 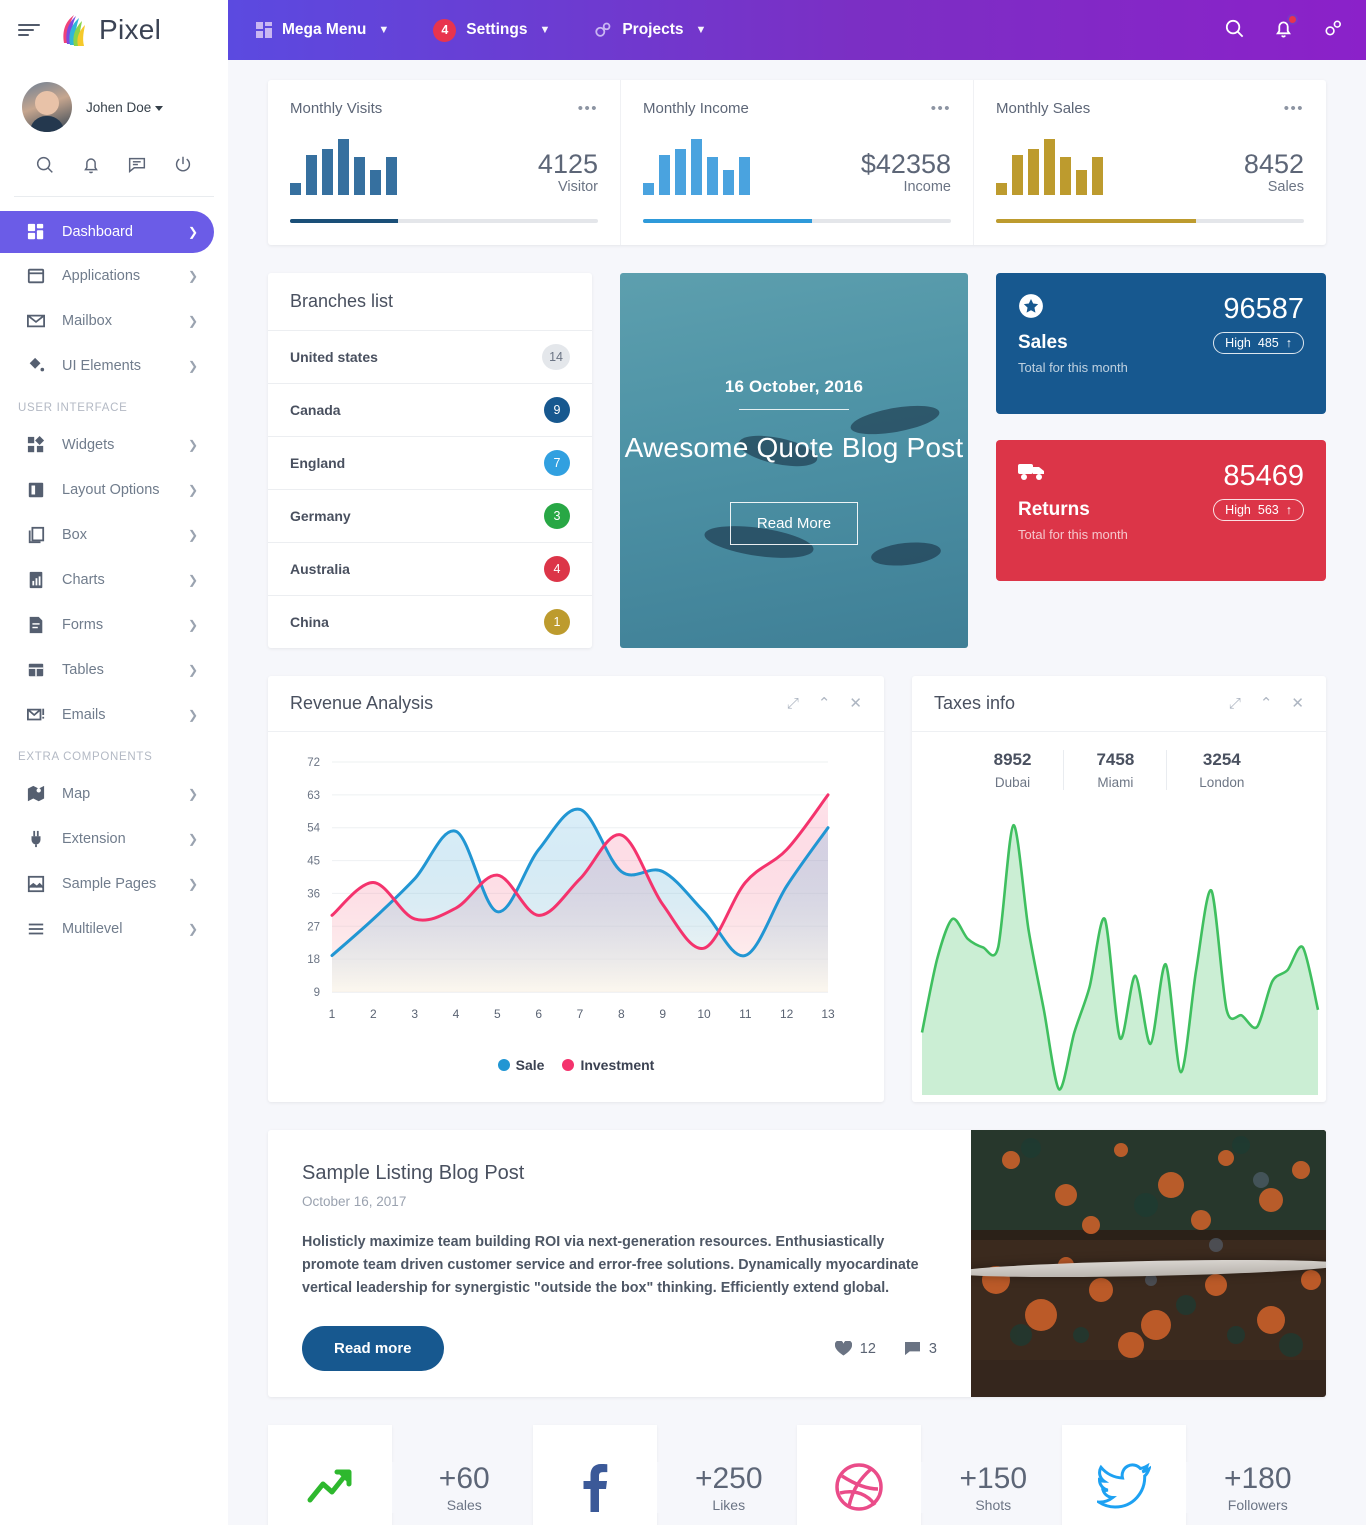 I want to click on sidebar-item-layout-options: Layout Options ❯, so click(x=114, y=489).